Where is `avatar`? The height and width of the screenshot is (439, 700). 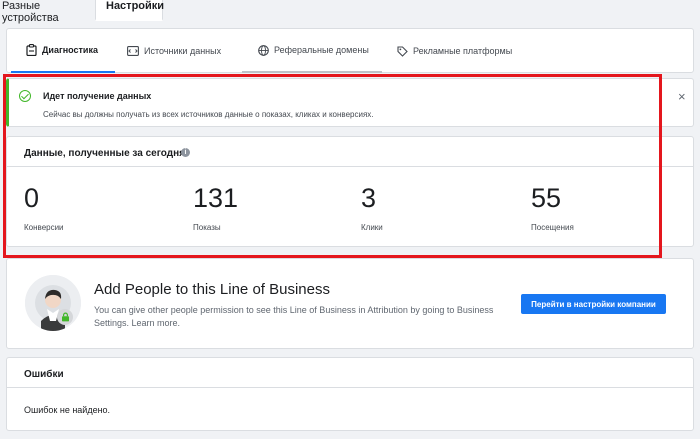 avatar is located at coordinates (53, 303).